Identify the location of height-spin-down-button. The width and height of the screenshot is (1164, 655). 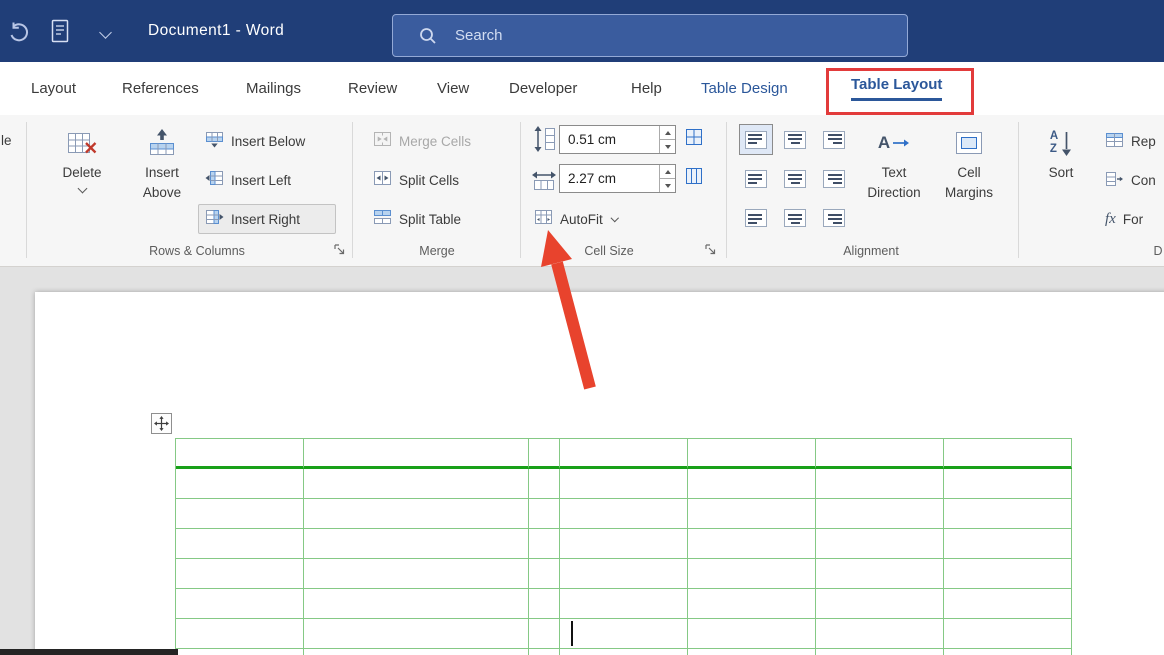
(667, 146).